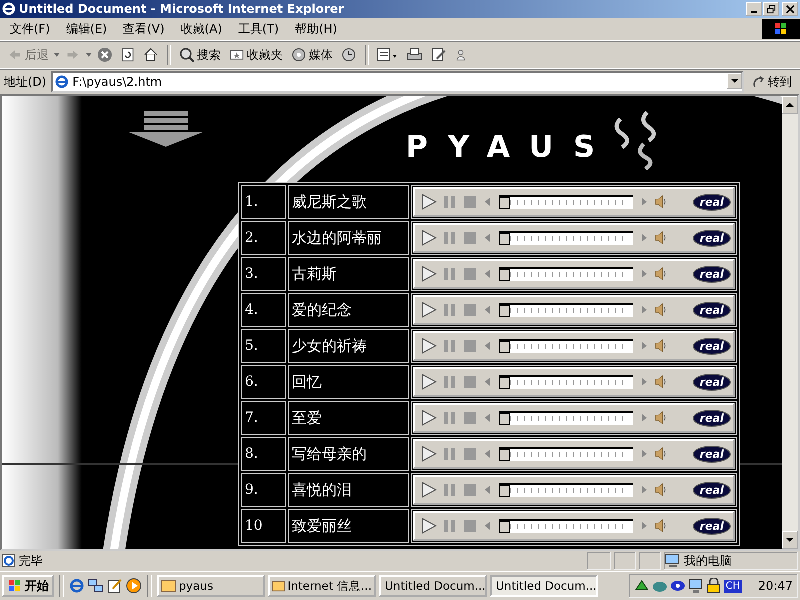 Image resolution: width=800 pixels, height=600 pixels. Describe the element at coordinates (733, 586) in the screenshot. I see `language-indicator: CH` at that location.